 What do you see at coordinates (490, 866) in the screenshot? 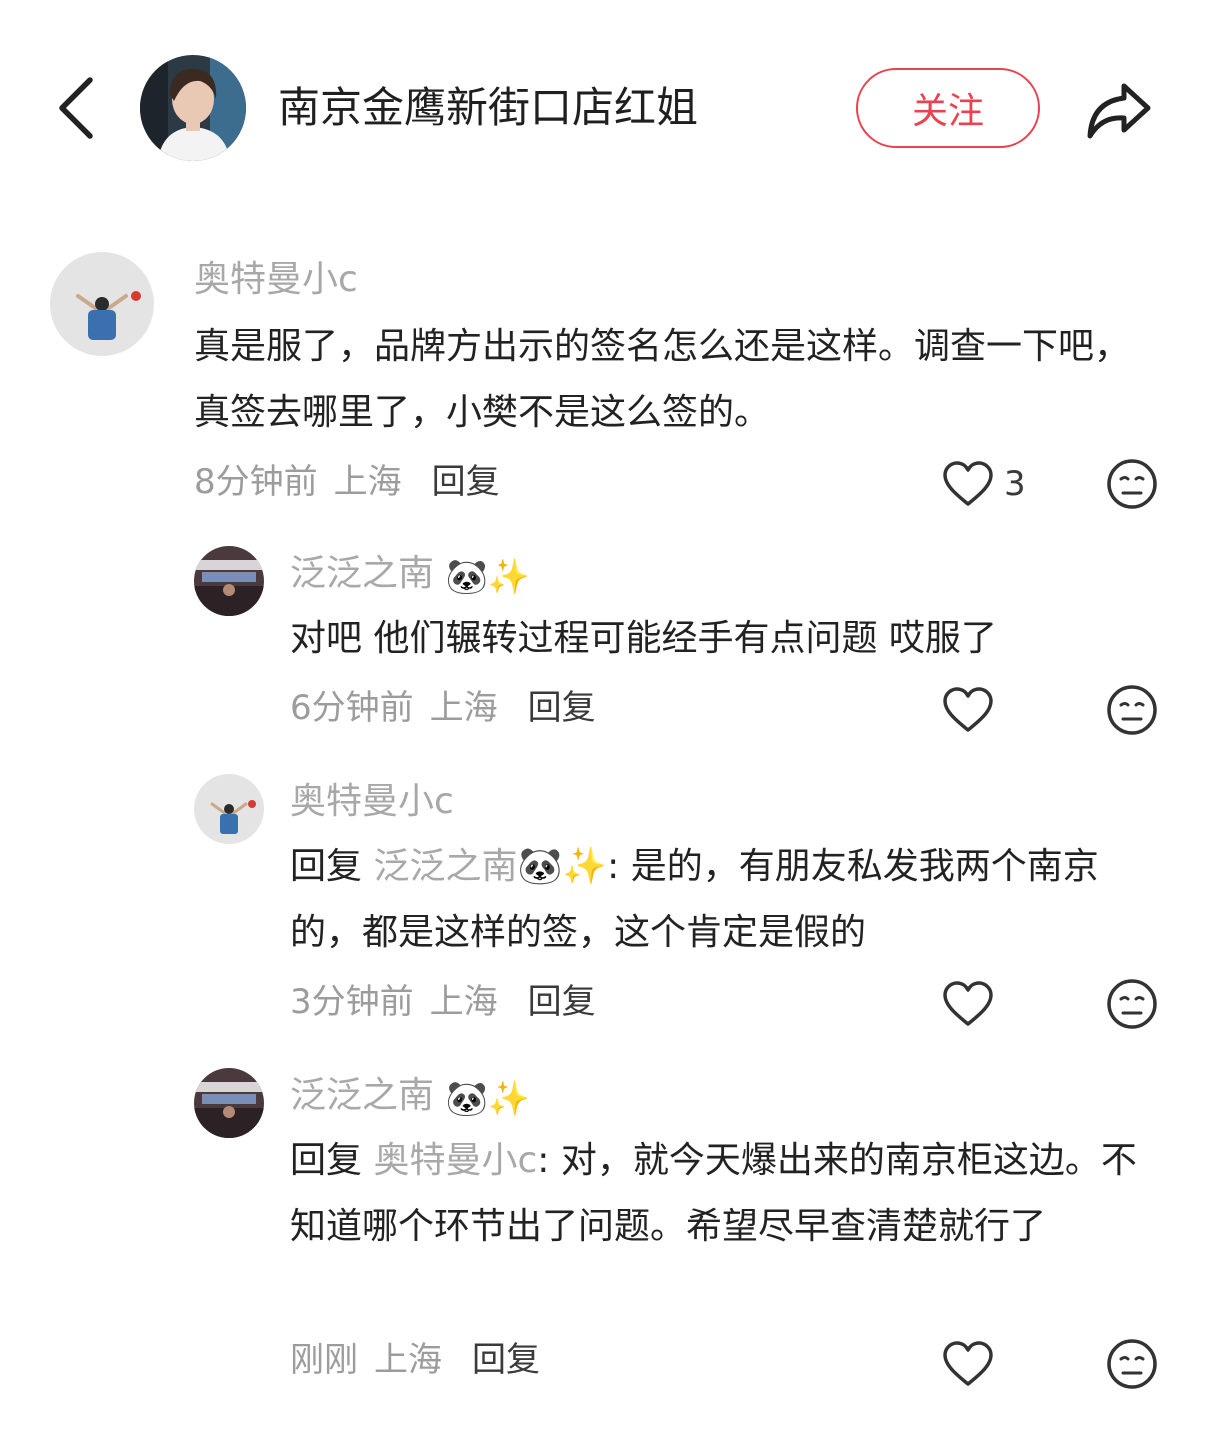
I see `mention-link: 泛泛之南🐼✨` at bounding box center [490, 866].